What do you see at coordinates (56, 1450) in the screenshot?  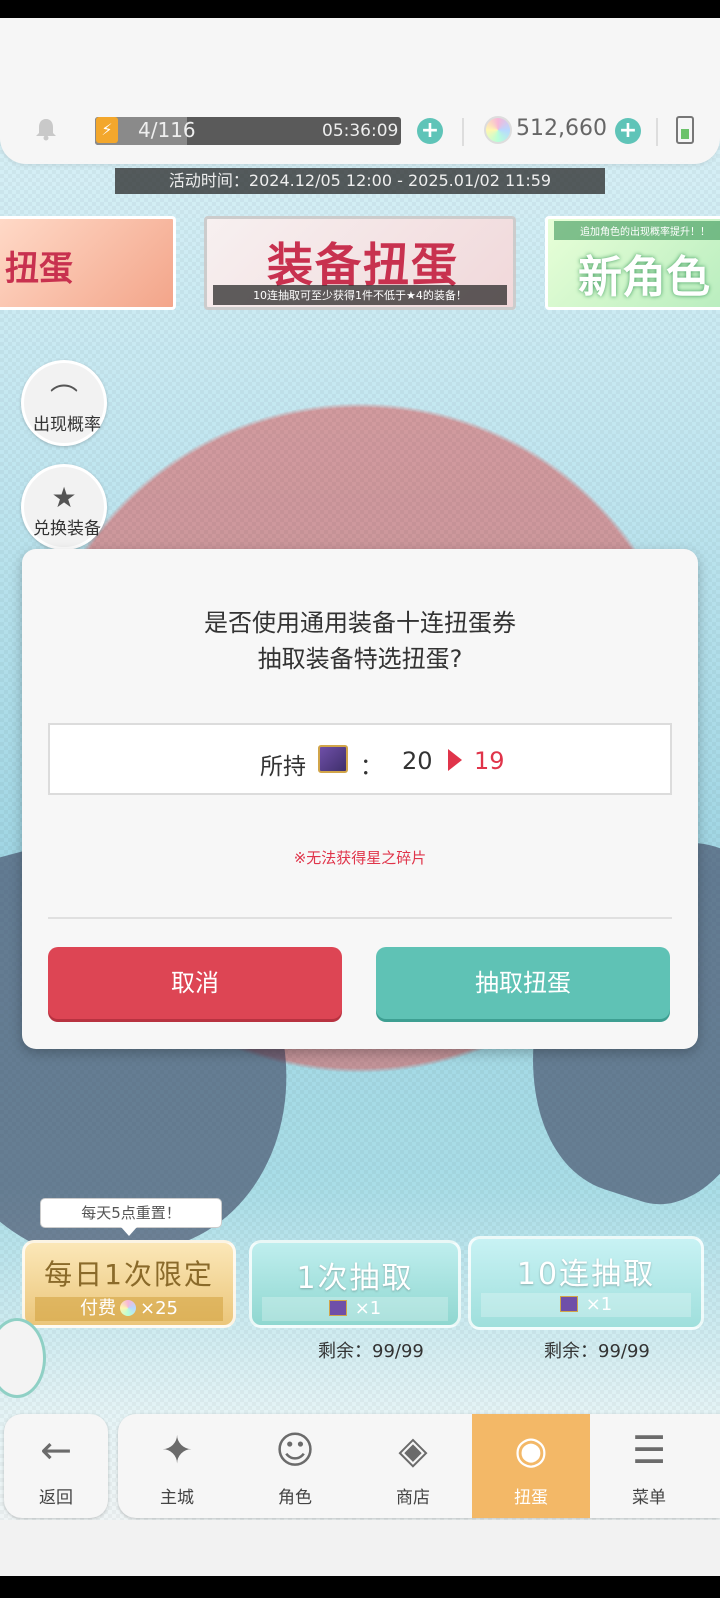 I see `arrow-left-icon: ←` at bounding box center [56, 1450].